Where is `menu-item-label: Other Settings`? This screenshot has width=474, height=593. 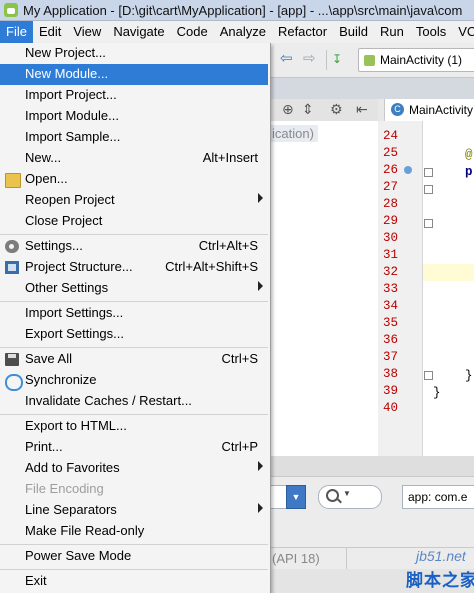
menu-item-label: Other Settings is located at coordinates (67, 287).